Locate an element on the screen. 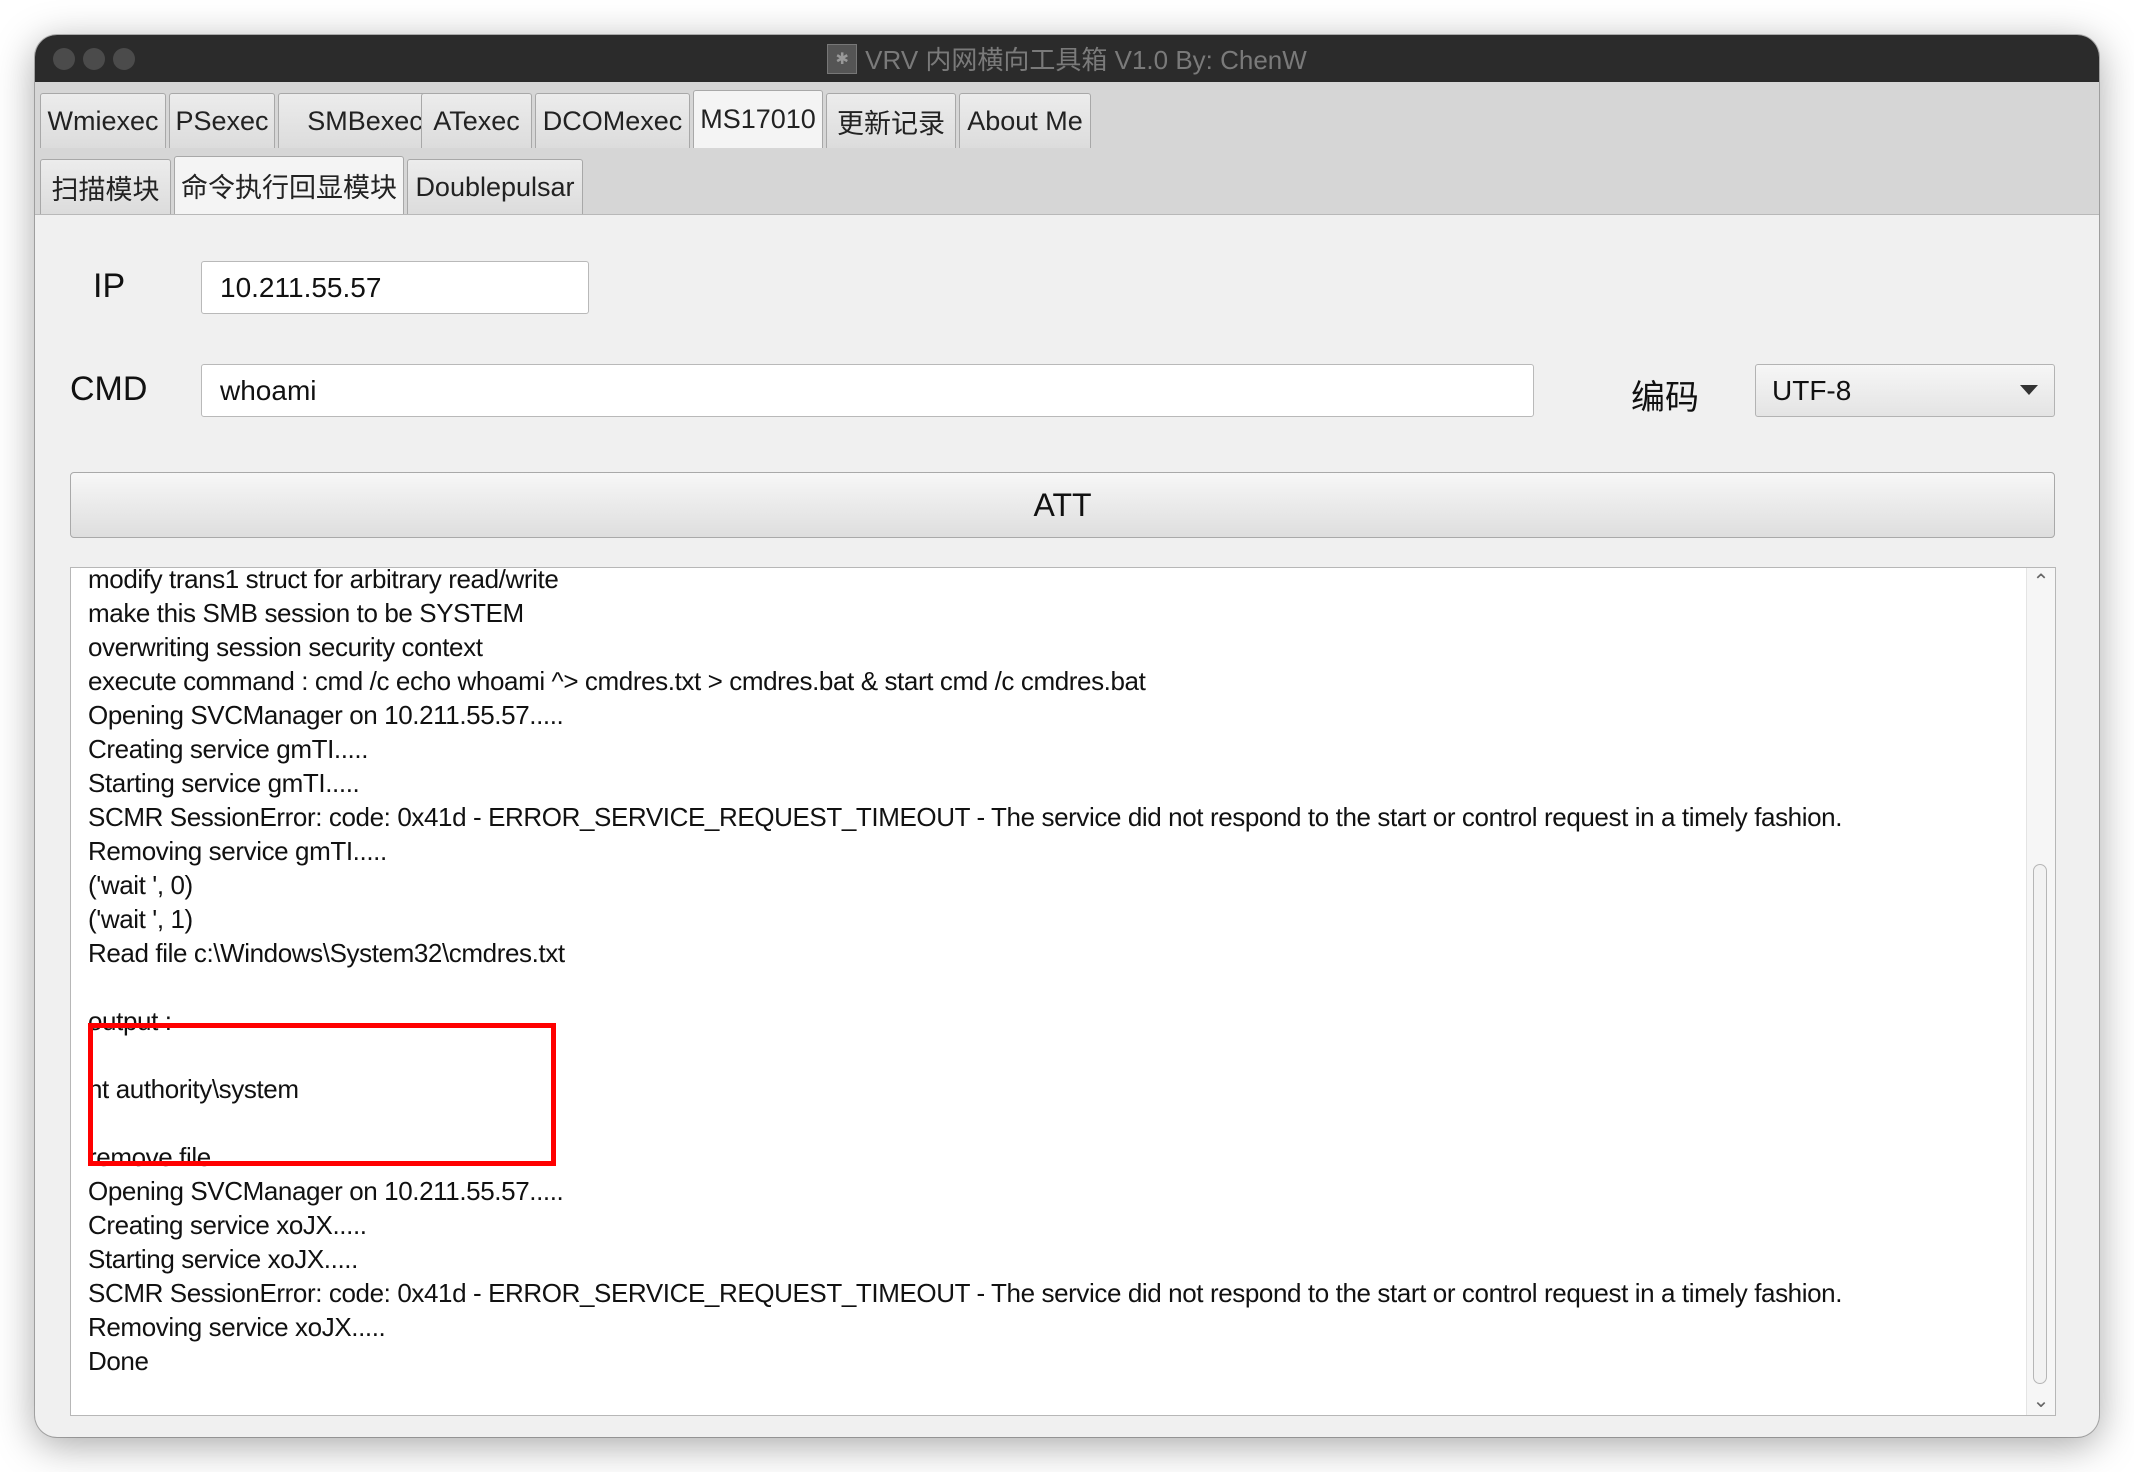  chevron-down-icon is located at coordinates (2029, 390).